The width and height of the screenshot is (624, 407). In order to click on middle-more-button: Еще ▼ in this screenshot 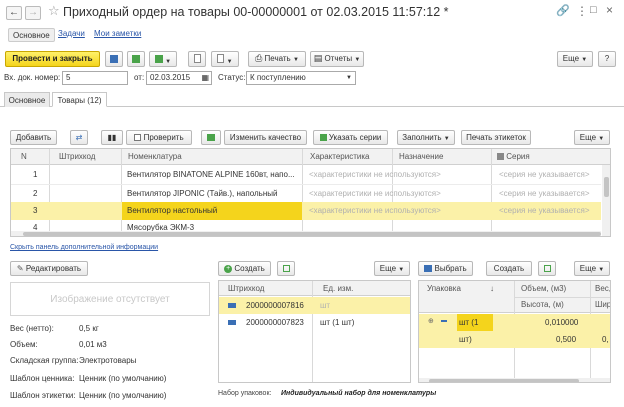, I will do `click(392, 268)`.